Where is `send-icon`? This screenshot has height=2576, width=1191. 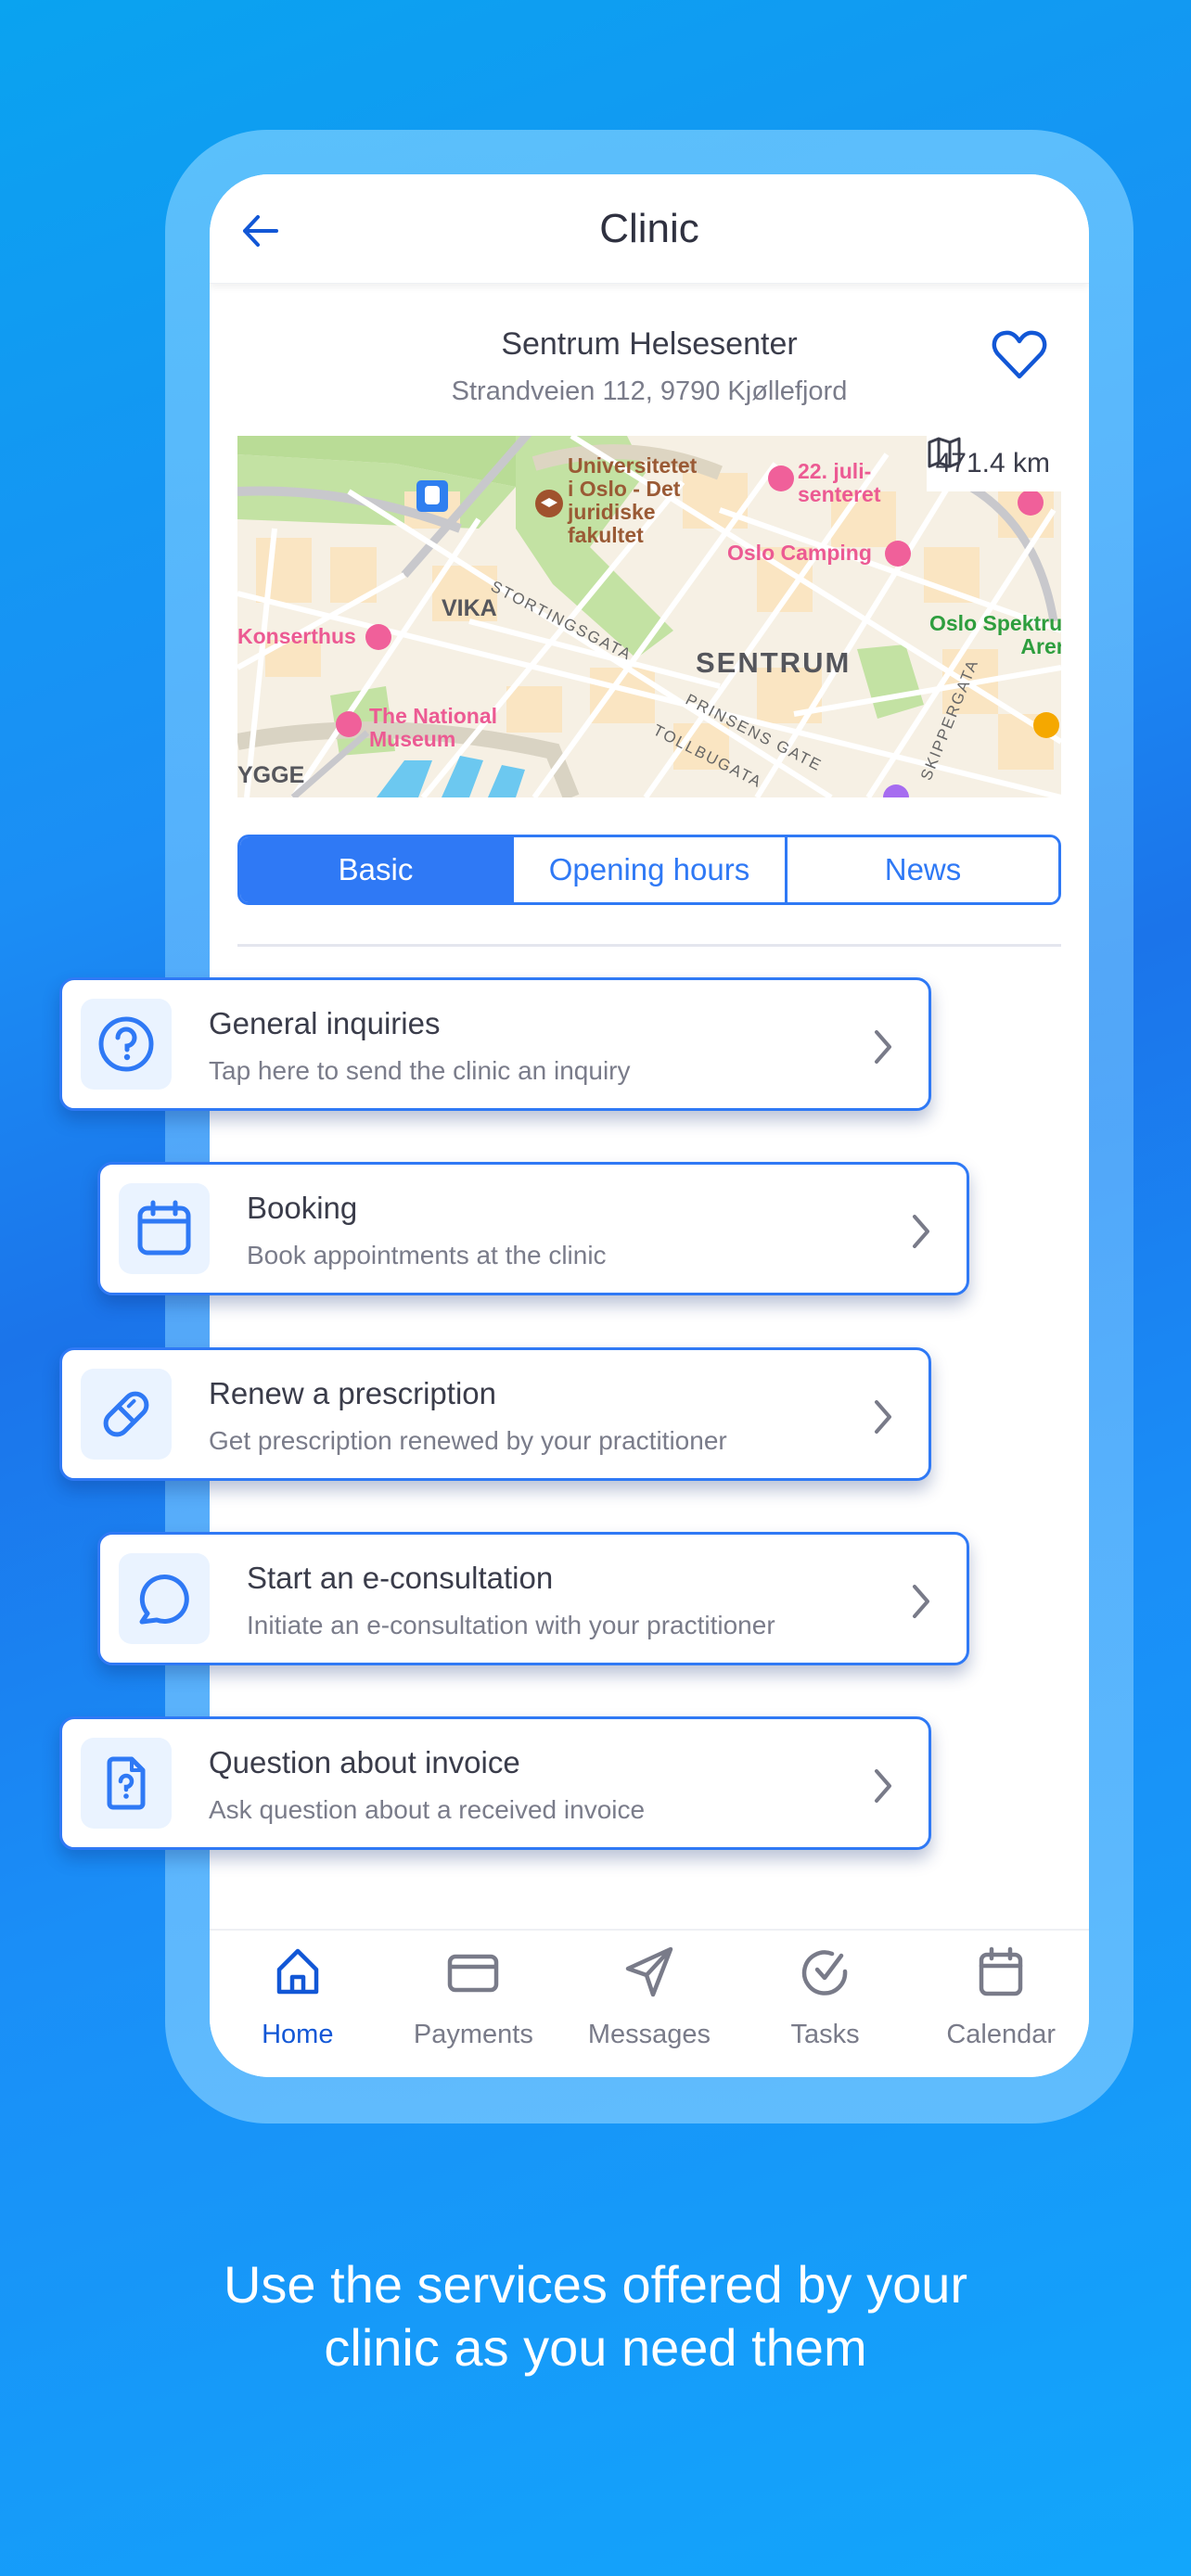 send-icon is located at coordinates (649, 1971).